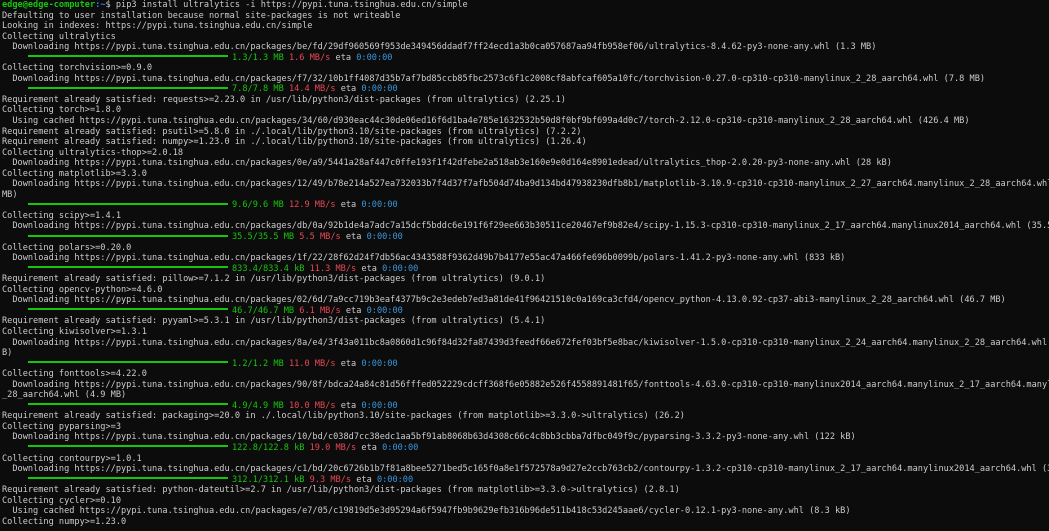 Image resolution: width=1049 pixels, height=531 pixels. I want to click on output-line: Collecting ultralytics-thop>=2.0.18, so click(93, 152).